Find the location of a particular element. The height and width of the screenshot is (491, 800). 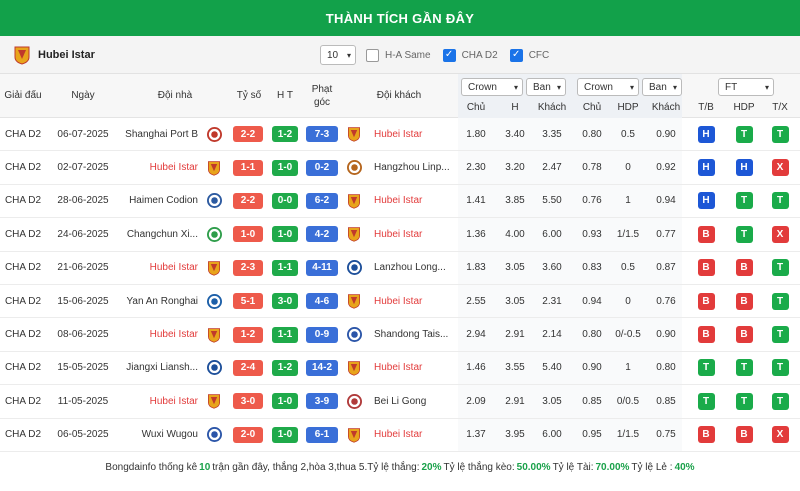

odds-type-select-2: Ban ▾ is located at coordinates (662, 87).